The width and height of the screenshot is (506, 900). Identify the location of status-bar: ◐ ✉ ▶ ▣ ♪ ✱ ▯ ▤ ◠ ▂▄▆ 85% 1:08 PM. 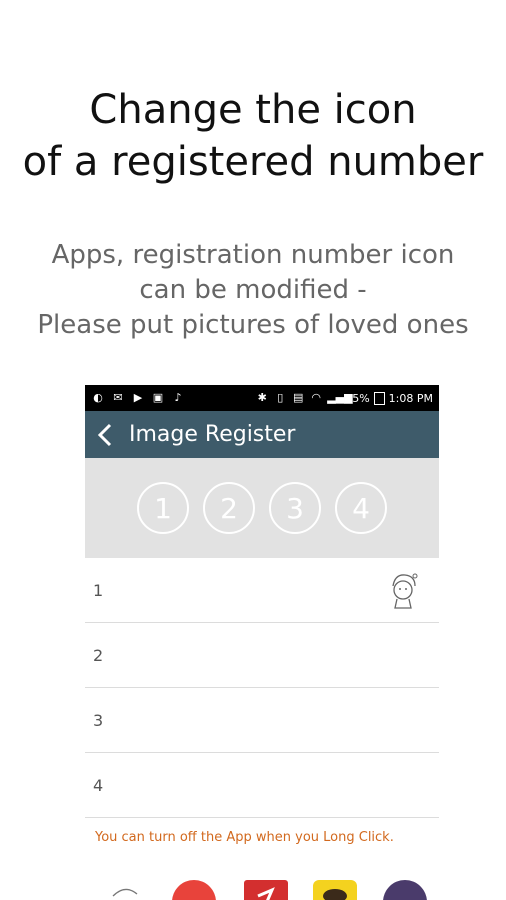
(262, 398).